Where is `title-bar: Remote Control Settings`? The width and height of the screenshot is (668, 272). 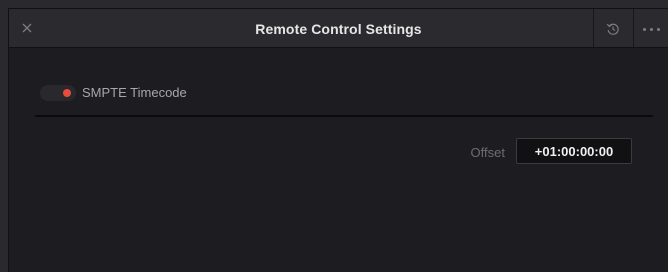 title-bar: Remote Control Settings is located at coordinates (338, 28).